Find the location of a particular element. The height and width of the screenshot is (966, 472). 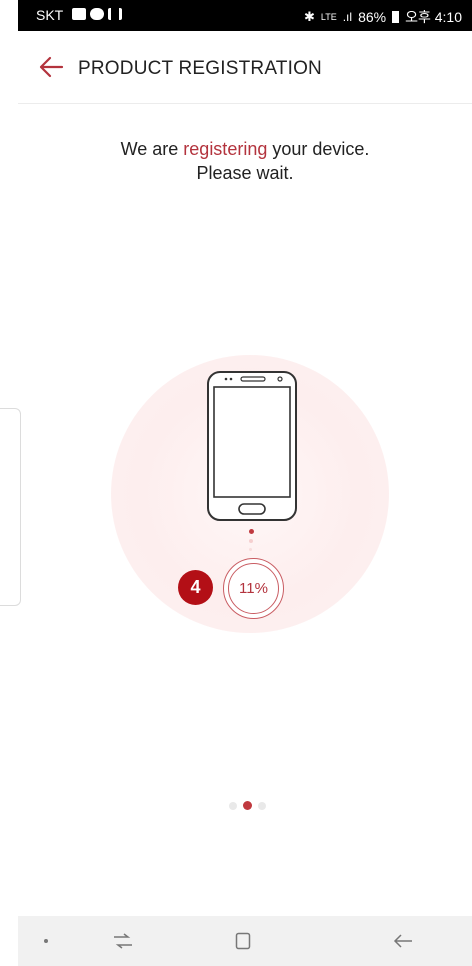

home-icon is located at coordinates (243, 941).